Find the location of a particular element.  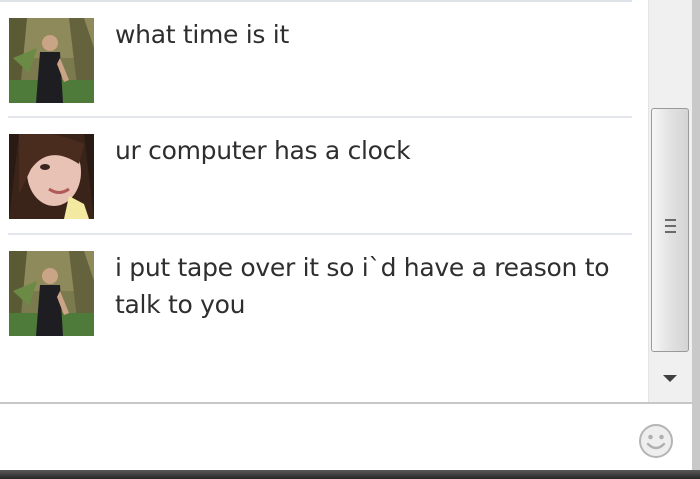

vertical-scrollbar is located at coordinates (670, 201).